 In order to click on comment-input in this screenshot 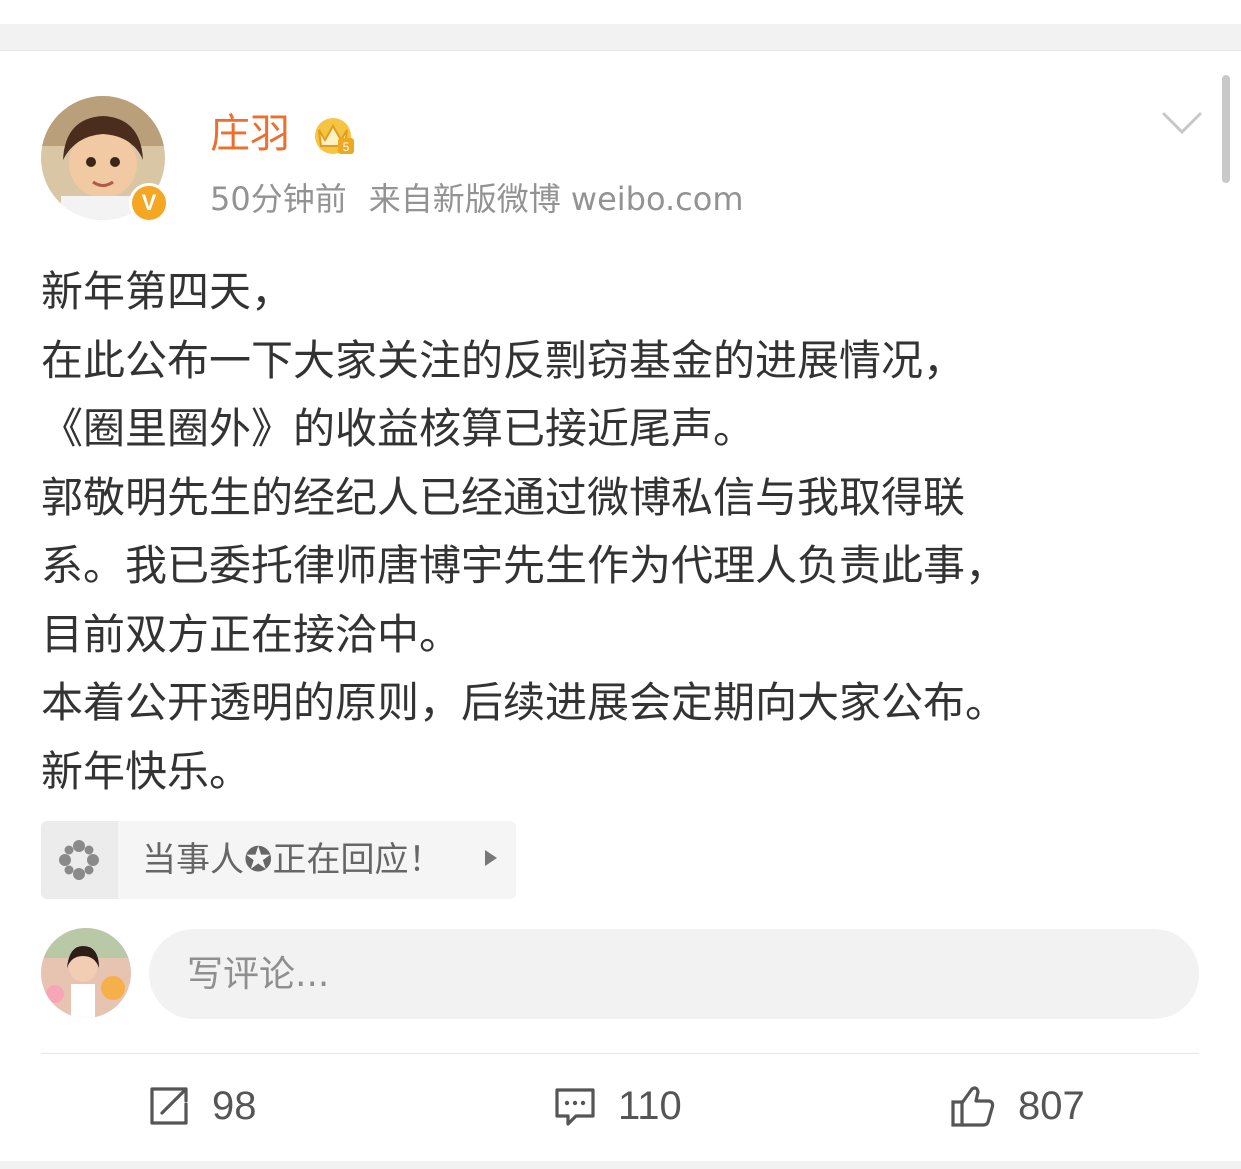, I will do `click(674, 974)`.